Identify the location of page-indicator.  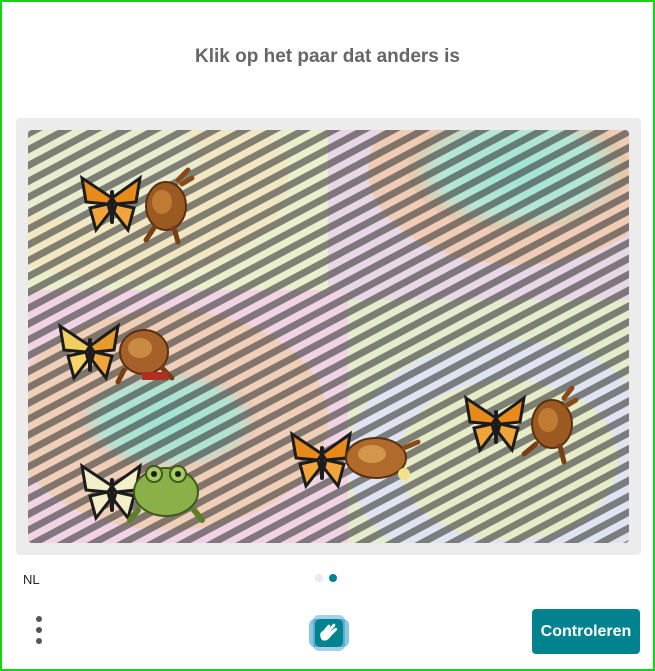
(326, 578).